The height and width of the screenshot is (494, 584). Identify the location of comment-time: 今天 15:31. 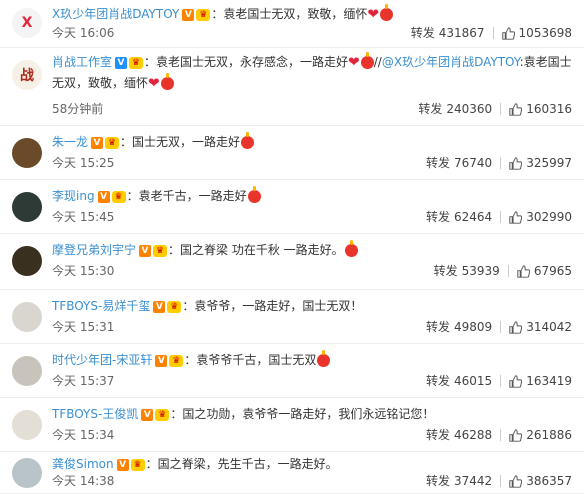
(83, 327).